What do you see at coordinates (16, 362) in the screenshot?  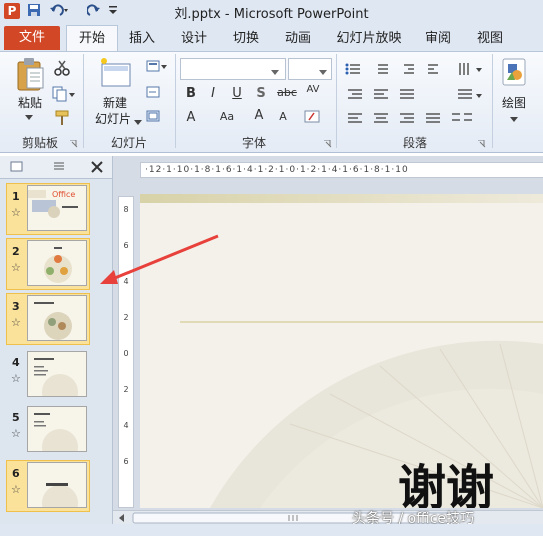 I see `slide-number: 4` at bounding box center [16, 362].